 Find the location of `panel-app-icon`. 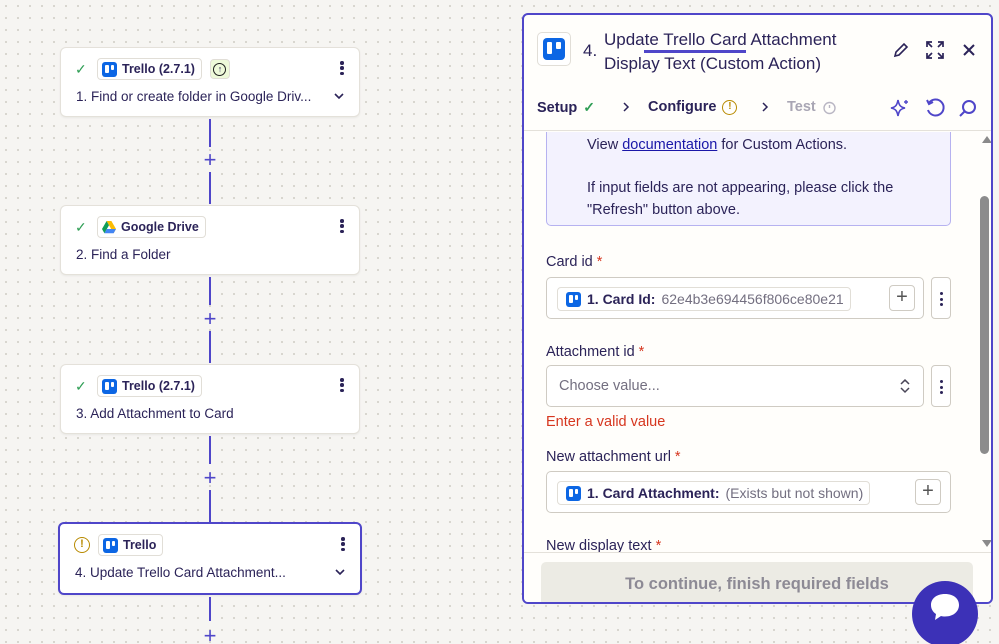

panel-app-icon is located at coordinates (554, 49).